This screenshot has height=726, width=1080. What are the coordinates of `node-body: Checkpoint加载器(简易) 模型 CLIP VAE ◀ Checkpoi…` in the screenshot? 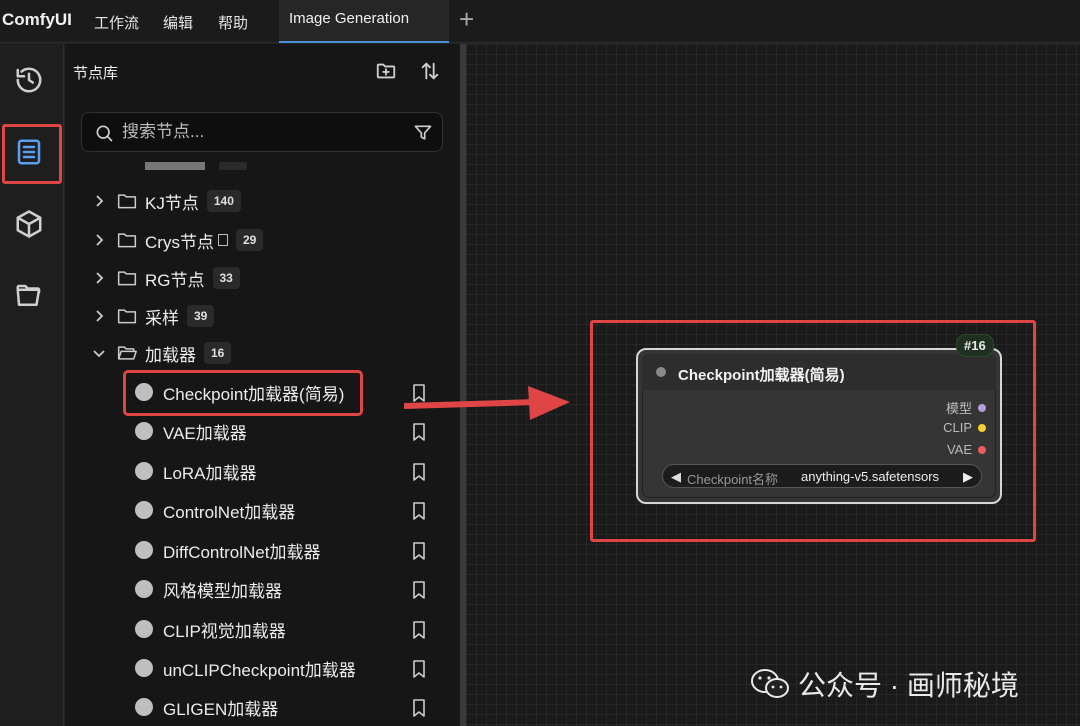 It's located at (819, 426).